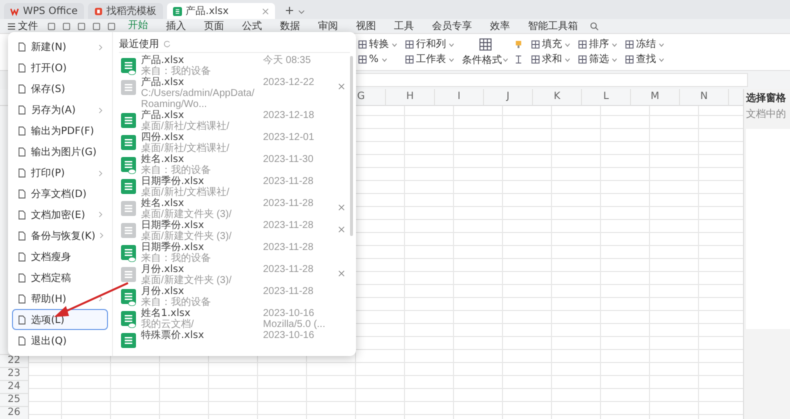  Describe the element at coordinates (176, 170) in the screenshot. I see `file-location: 来自：我的设备` at that location.